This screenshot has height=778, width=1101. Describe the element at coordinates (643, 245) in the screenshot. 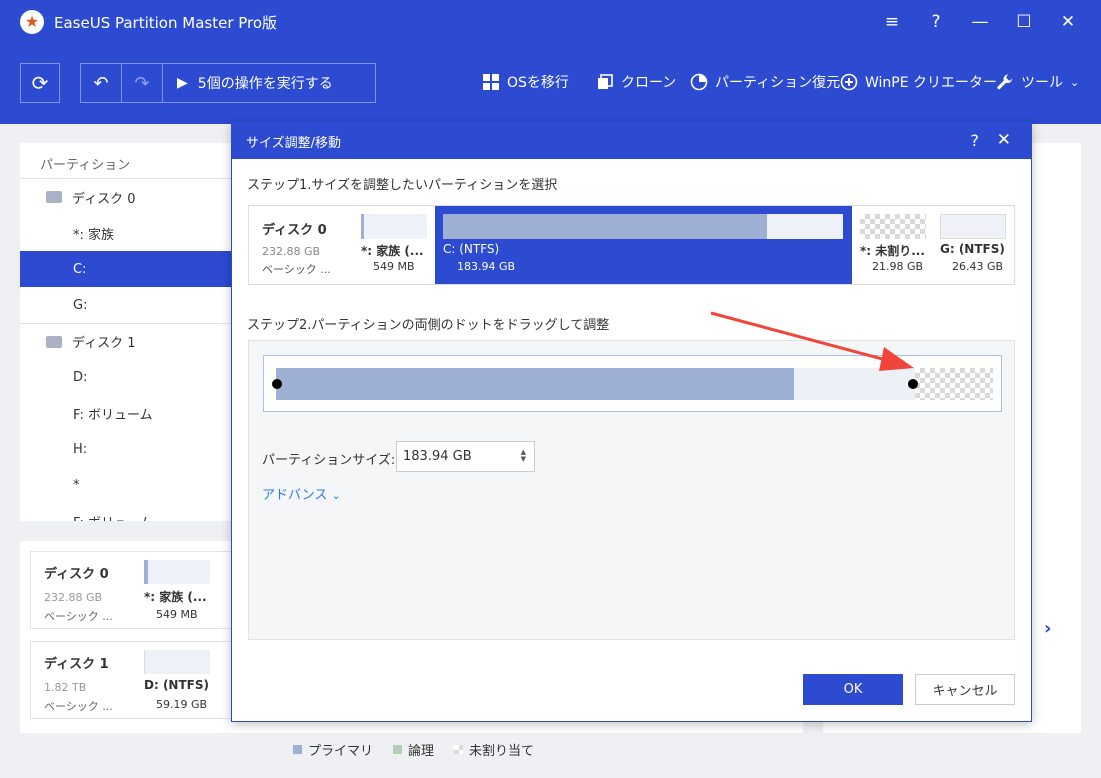

I see `partition-cell-selected: C: (NTFS) 183.94 GB` at that location.